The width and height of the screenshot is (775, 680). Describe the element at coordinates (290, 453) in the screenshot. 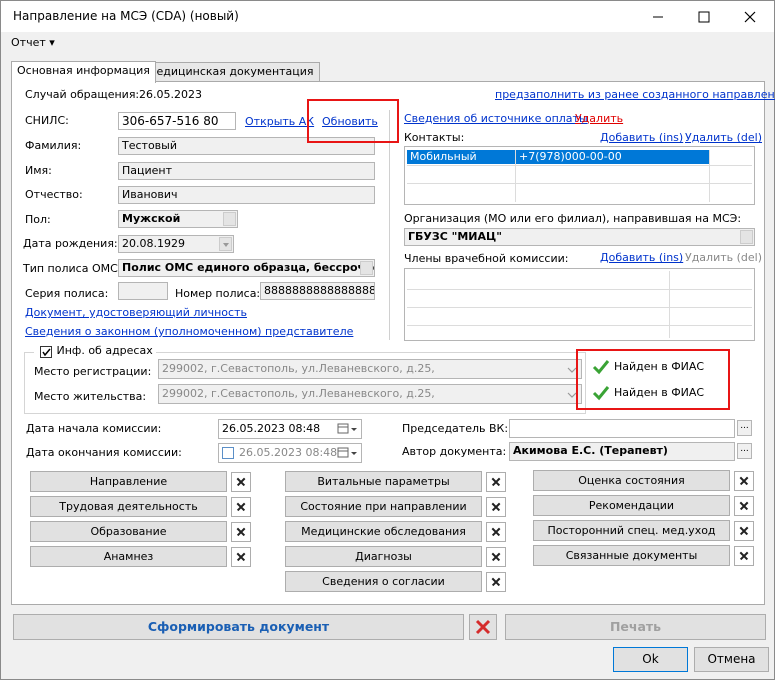

I see `commission-end-field: 26.05.2023 08:48` at that location.